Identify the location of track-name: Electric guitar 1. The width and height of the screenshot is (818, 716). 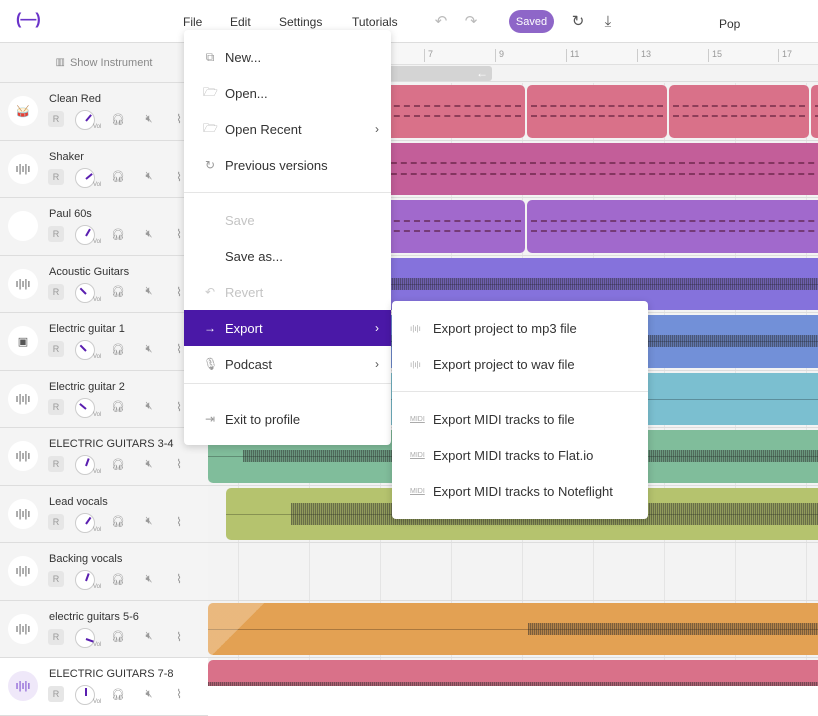
(87, 329).